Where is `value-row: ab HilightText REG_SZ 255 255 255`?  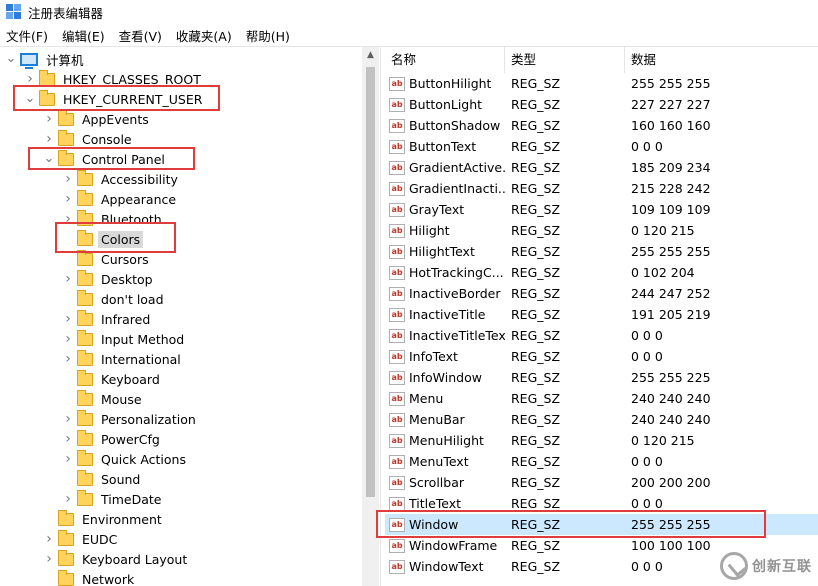
value-row: ab HilightText REG_SZ 255 255 255 is located at coordinates (601, 251).